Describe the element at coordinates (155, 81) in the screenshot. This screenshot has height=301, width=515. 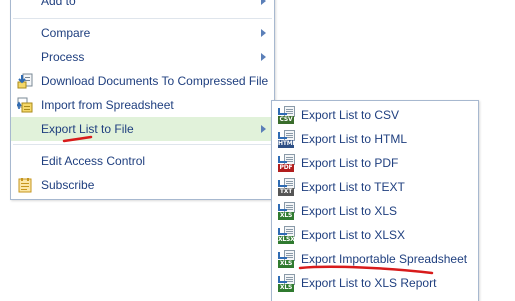
I see `menu-item-label: Download Documents To Compressed File` at that location.